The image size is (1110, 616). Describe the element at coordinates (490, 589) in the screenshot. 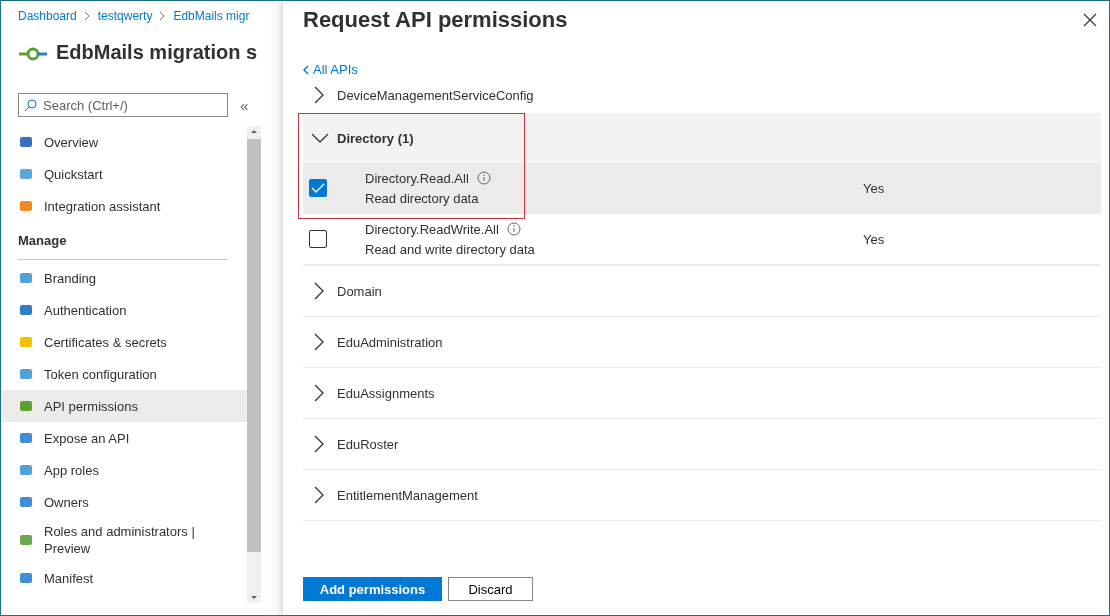

I see `discard-button: Discard` at that location.